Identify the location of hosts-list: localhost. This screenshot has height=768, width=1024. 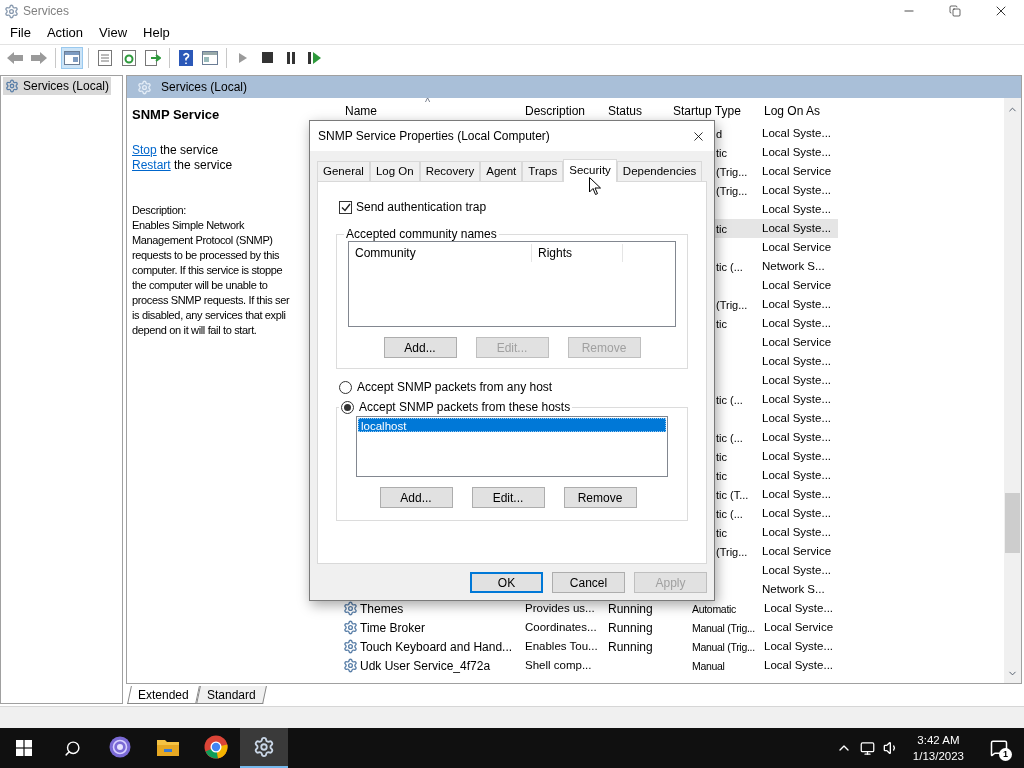
(512, 446).